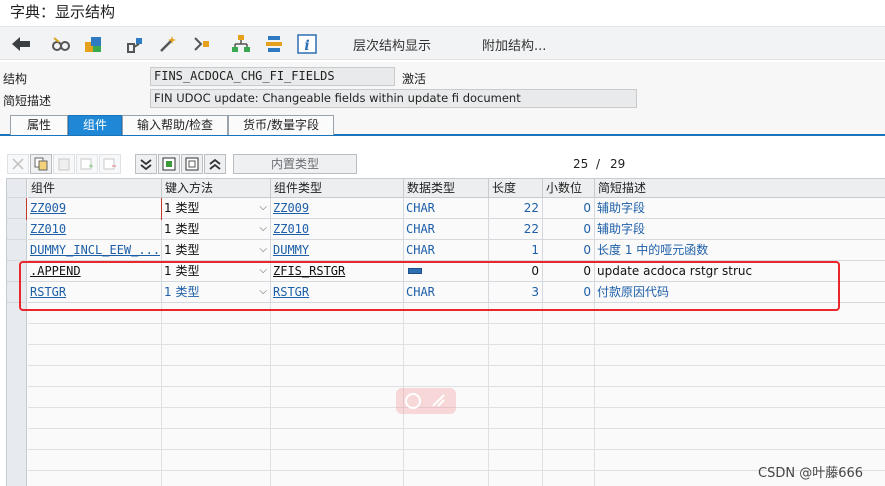 This screenshot has width=885, height=486. What do you see at coordinates (446, 188) in the screenshot?
I see `column-header-data-type: 数据类型` at bounding box center [446, 188].